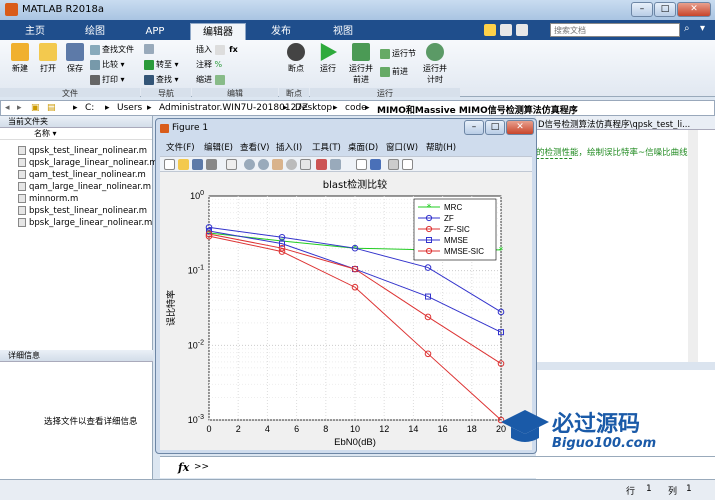 The image size is (715, 500). Describe the element at coordinates (328, 58) in the screenshot. I see `run-button: 运行` at that location.